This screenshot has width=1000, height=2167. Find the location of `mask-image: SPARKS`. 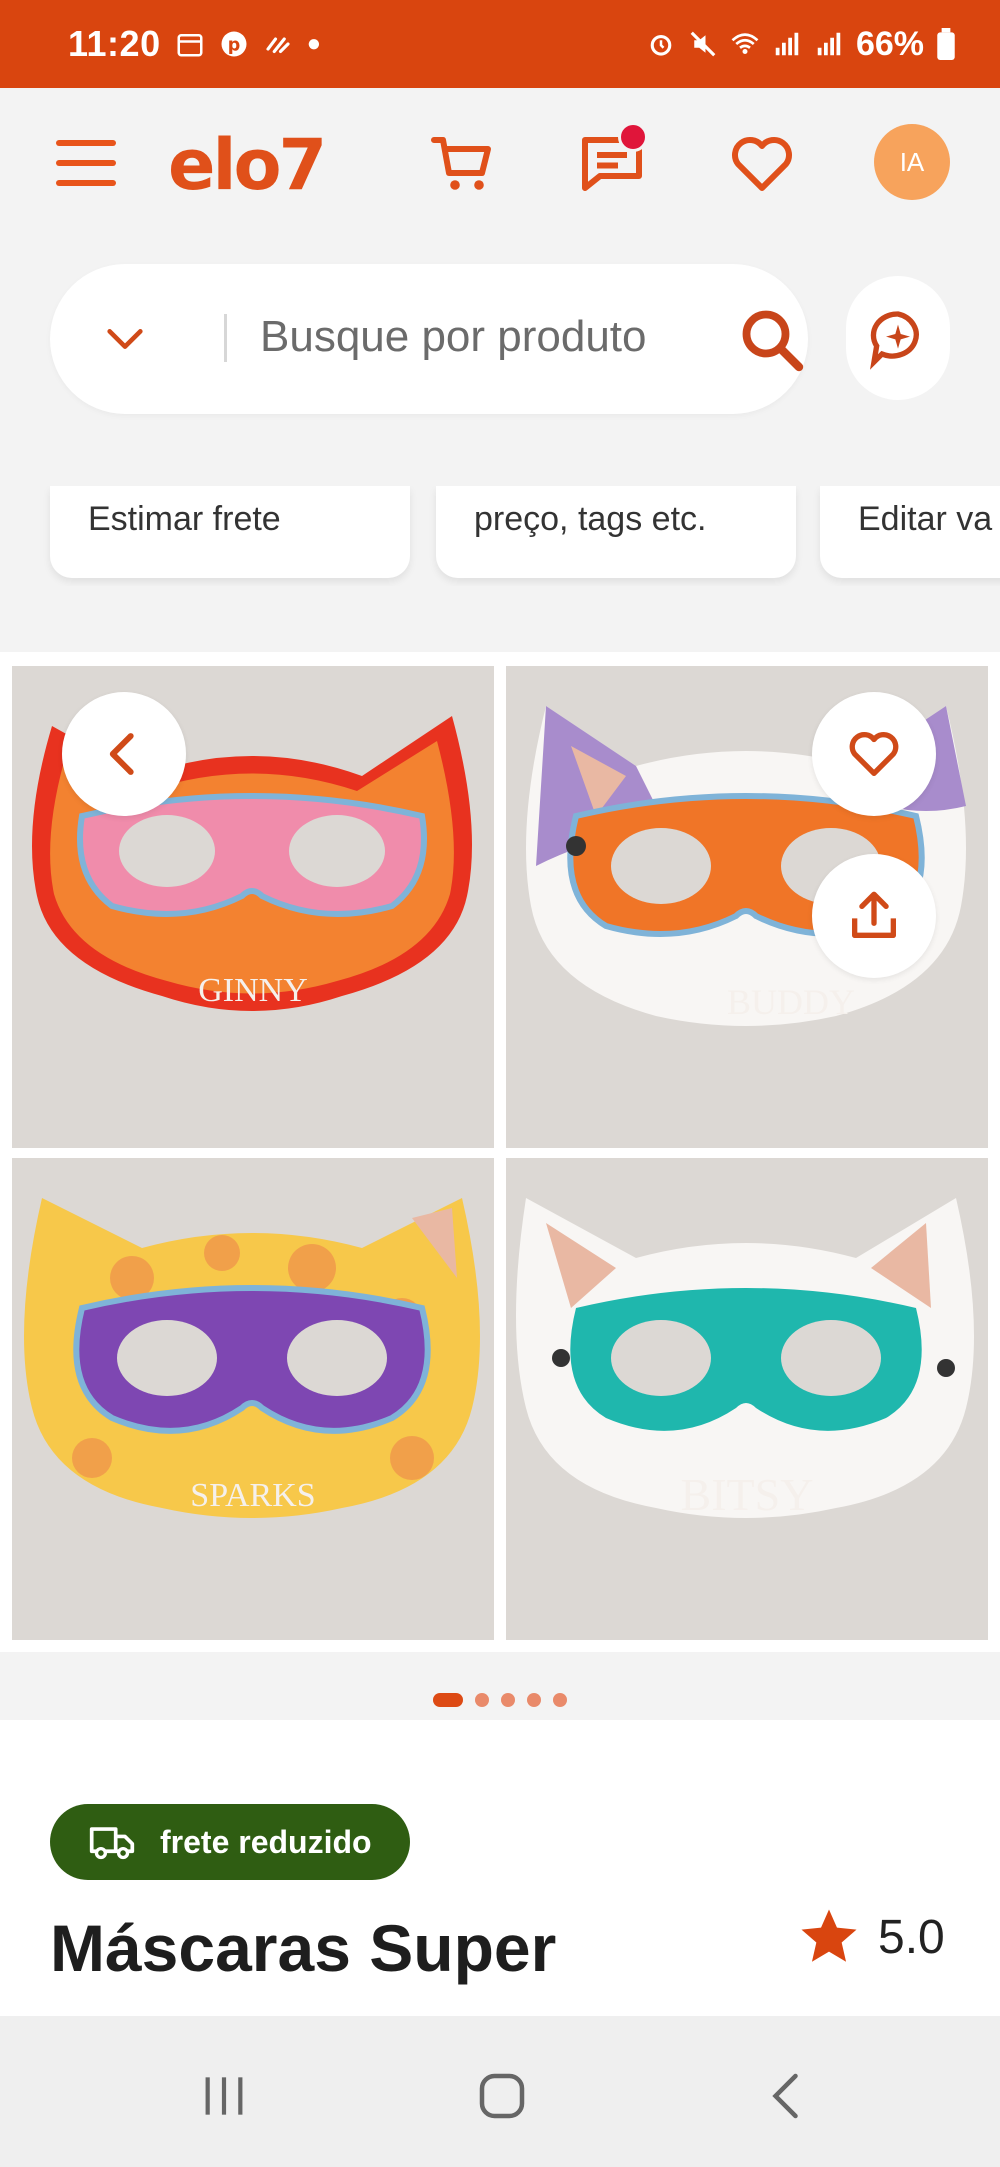

mask-image: SPARKS is located at coordinates (252, 1358).